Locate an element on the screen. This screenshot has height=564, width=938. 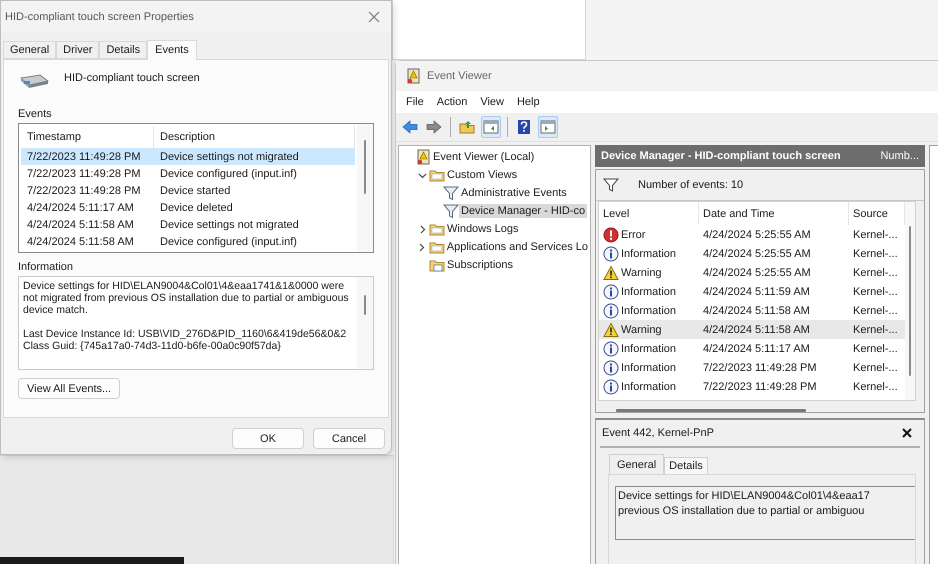
tree-item: Windows Logs is located at coordinates (483, 229).